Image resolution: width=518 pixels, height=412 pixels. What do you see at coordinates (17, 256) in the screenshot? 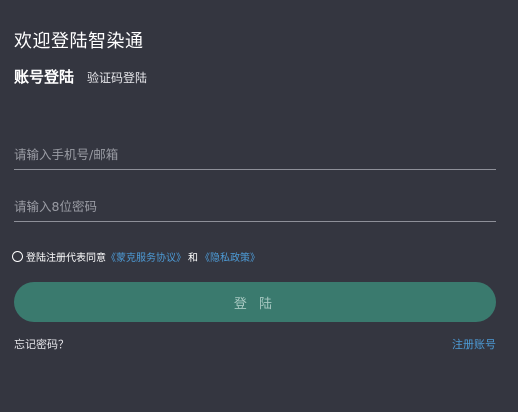
I see `agree-radio` at bounding box center [17, 256].